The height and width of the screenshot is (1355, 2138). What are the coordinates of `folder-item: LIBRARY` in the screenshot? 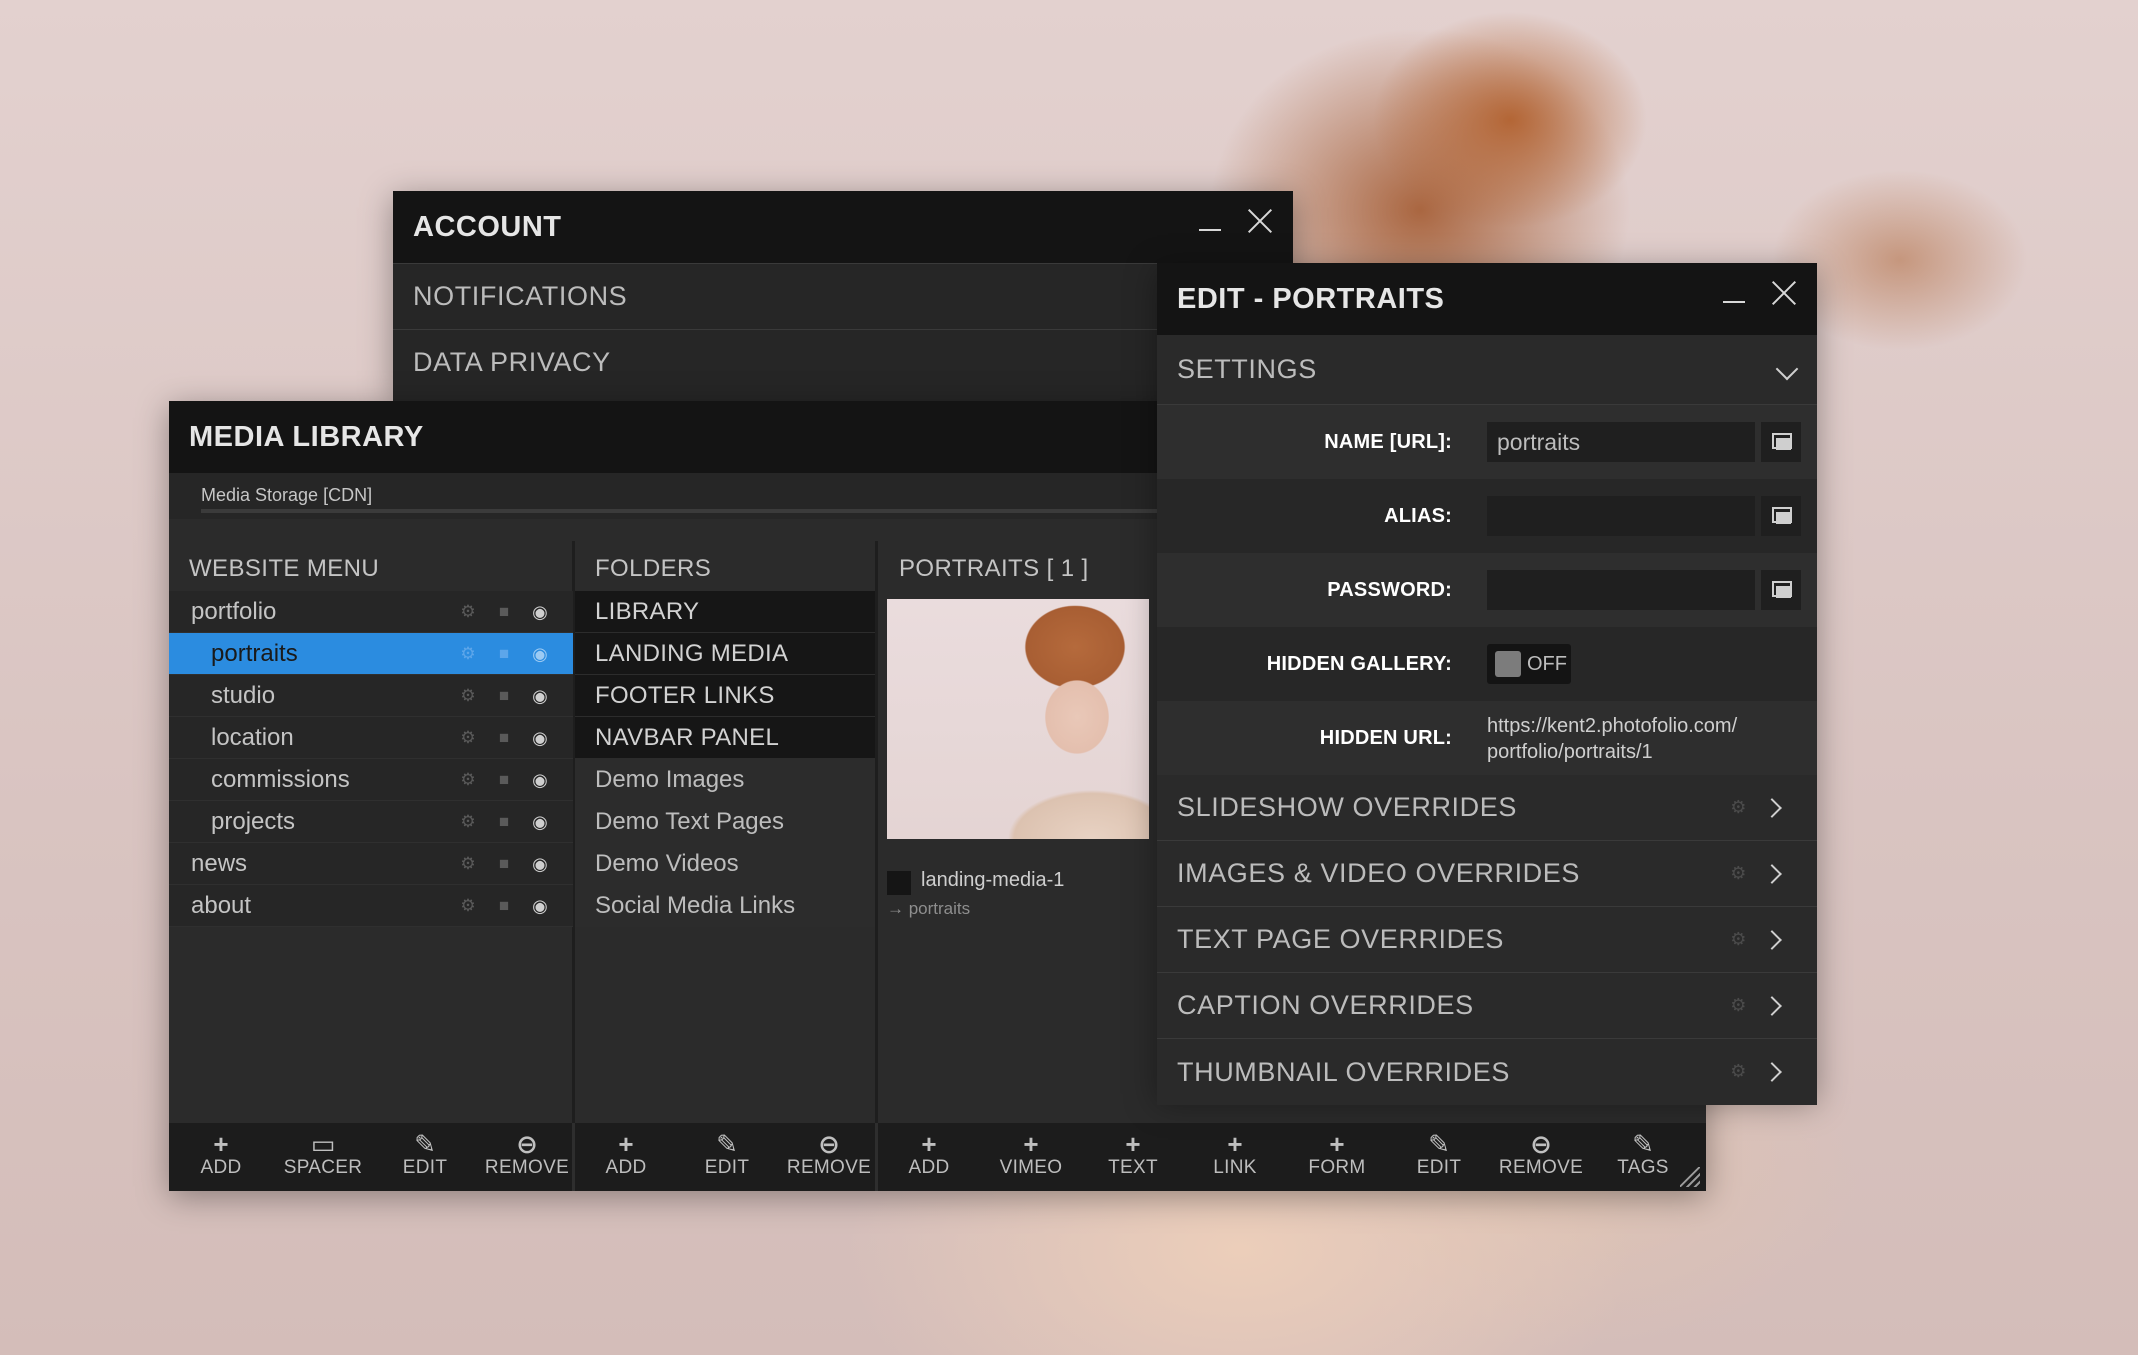 It's located at (725, 612).